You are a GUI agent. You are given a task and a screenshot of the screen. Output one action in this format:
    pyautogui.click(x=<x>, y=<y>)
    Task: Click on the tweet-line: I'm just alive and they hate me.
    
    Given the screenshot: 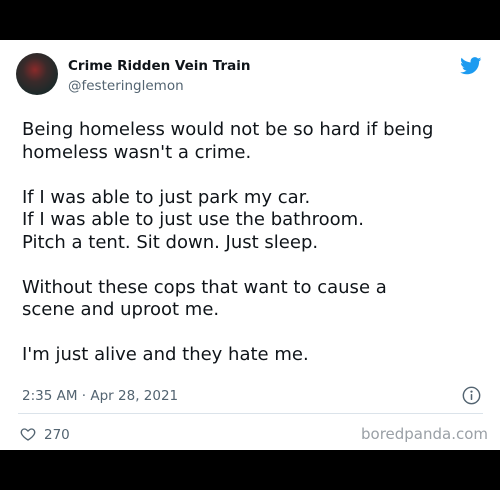 What is the action you would take?
    pyautogui.click(x=165, y=354)
    